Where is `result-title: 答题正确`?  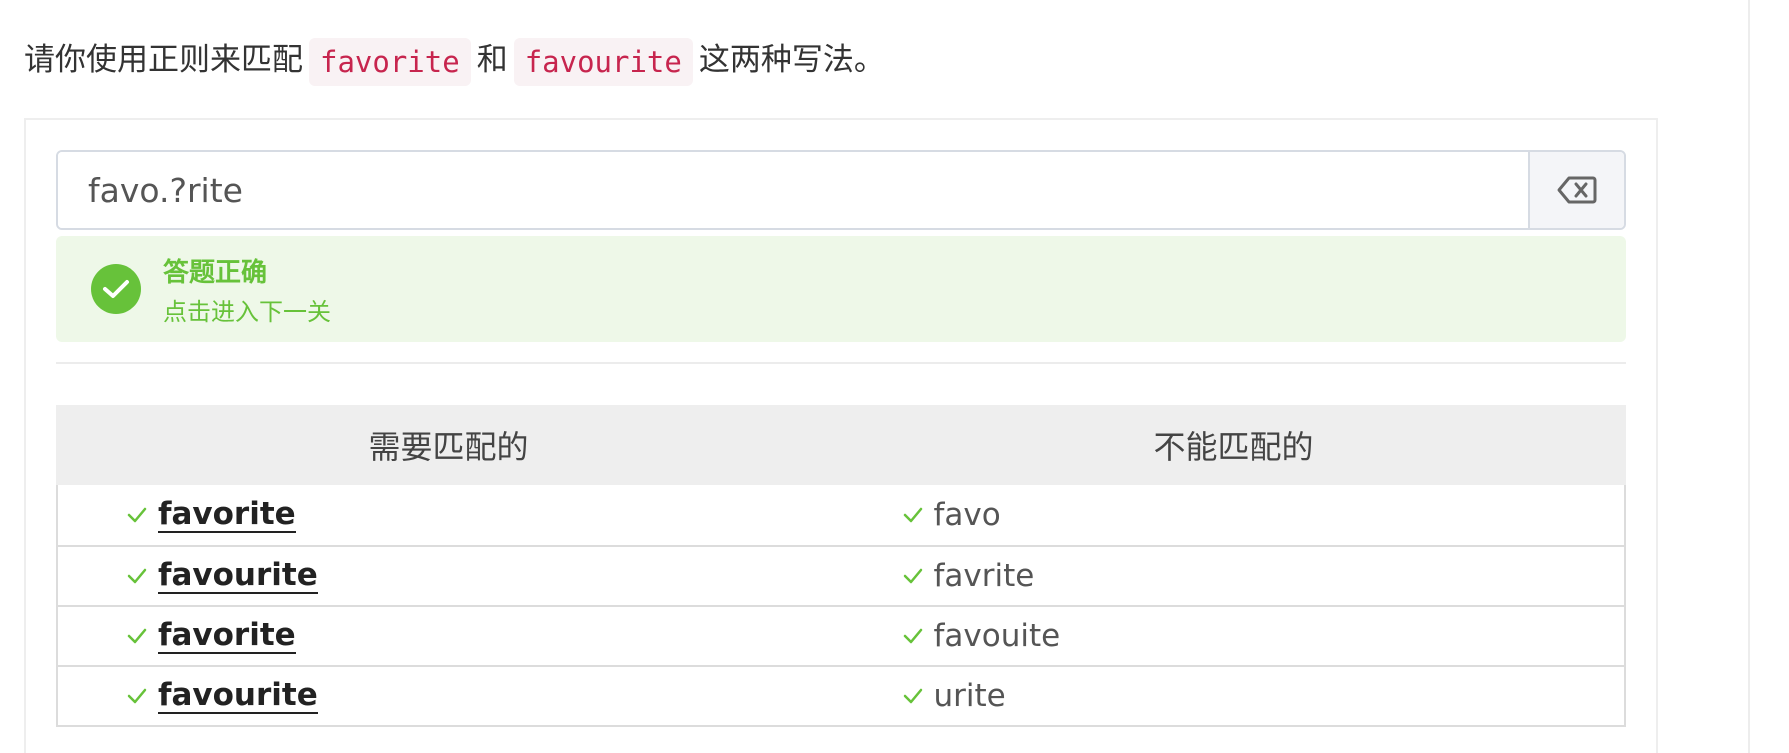 result-title: 答题正确 is located at coordinates (215, 273).